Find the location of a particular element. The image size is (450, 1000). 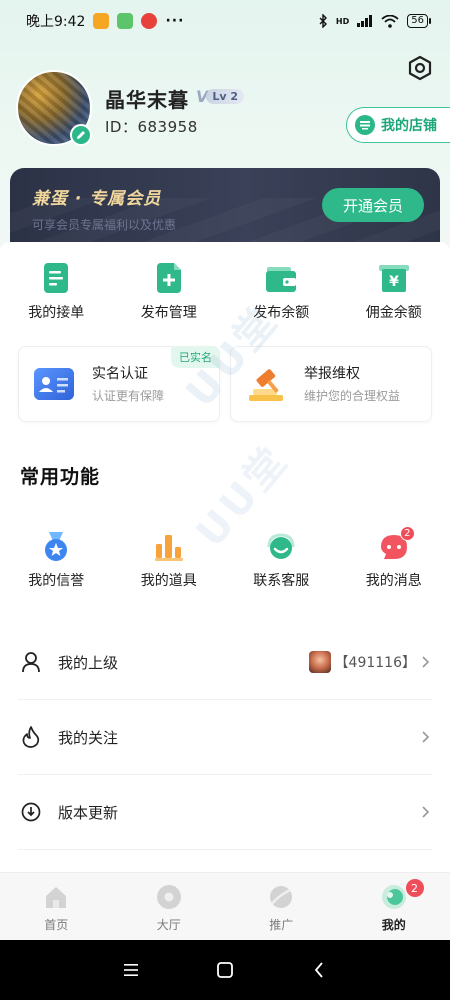

signal-icon is located at coordinates (365, 21).